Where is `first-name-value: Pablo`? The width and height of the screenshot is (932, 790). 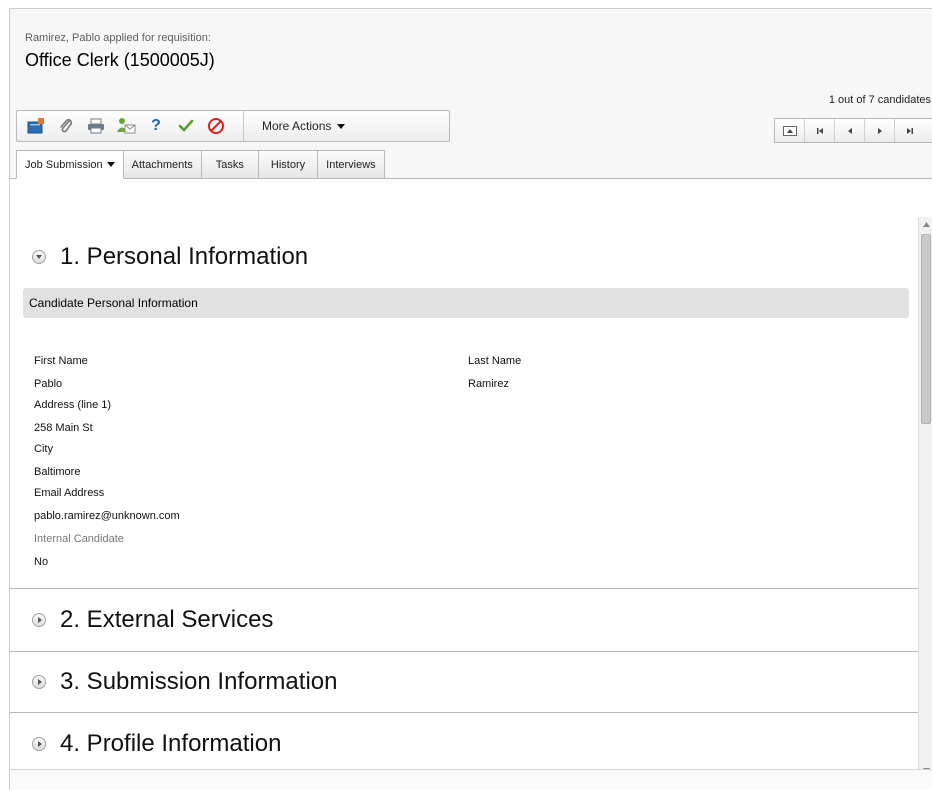
first-name-value: Pablo is located at coordinates (48, 384).